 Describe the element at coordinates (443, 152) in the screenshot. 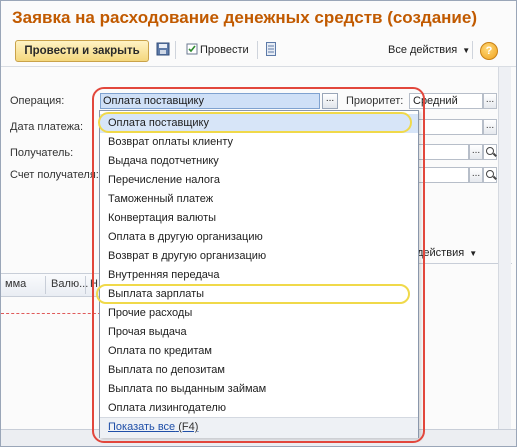

I see `recipient-input` at that location.